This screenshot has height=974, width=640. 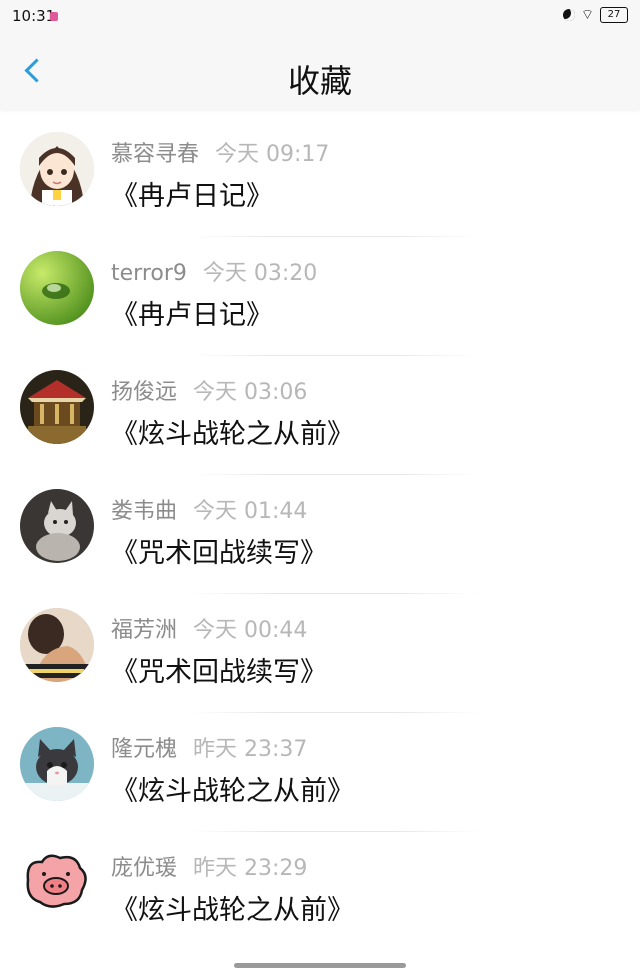 I want to click on post-time: 今天 03:06, so click(x=250, y=392).